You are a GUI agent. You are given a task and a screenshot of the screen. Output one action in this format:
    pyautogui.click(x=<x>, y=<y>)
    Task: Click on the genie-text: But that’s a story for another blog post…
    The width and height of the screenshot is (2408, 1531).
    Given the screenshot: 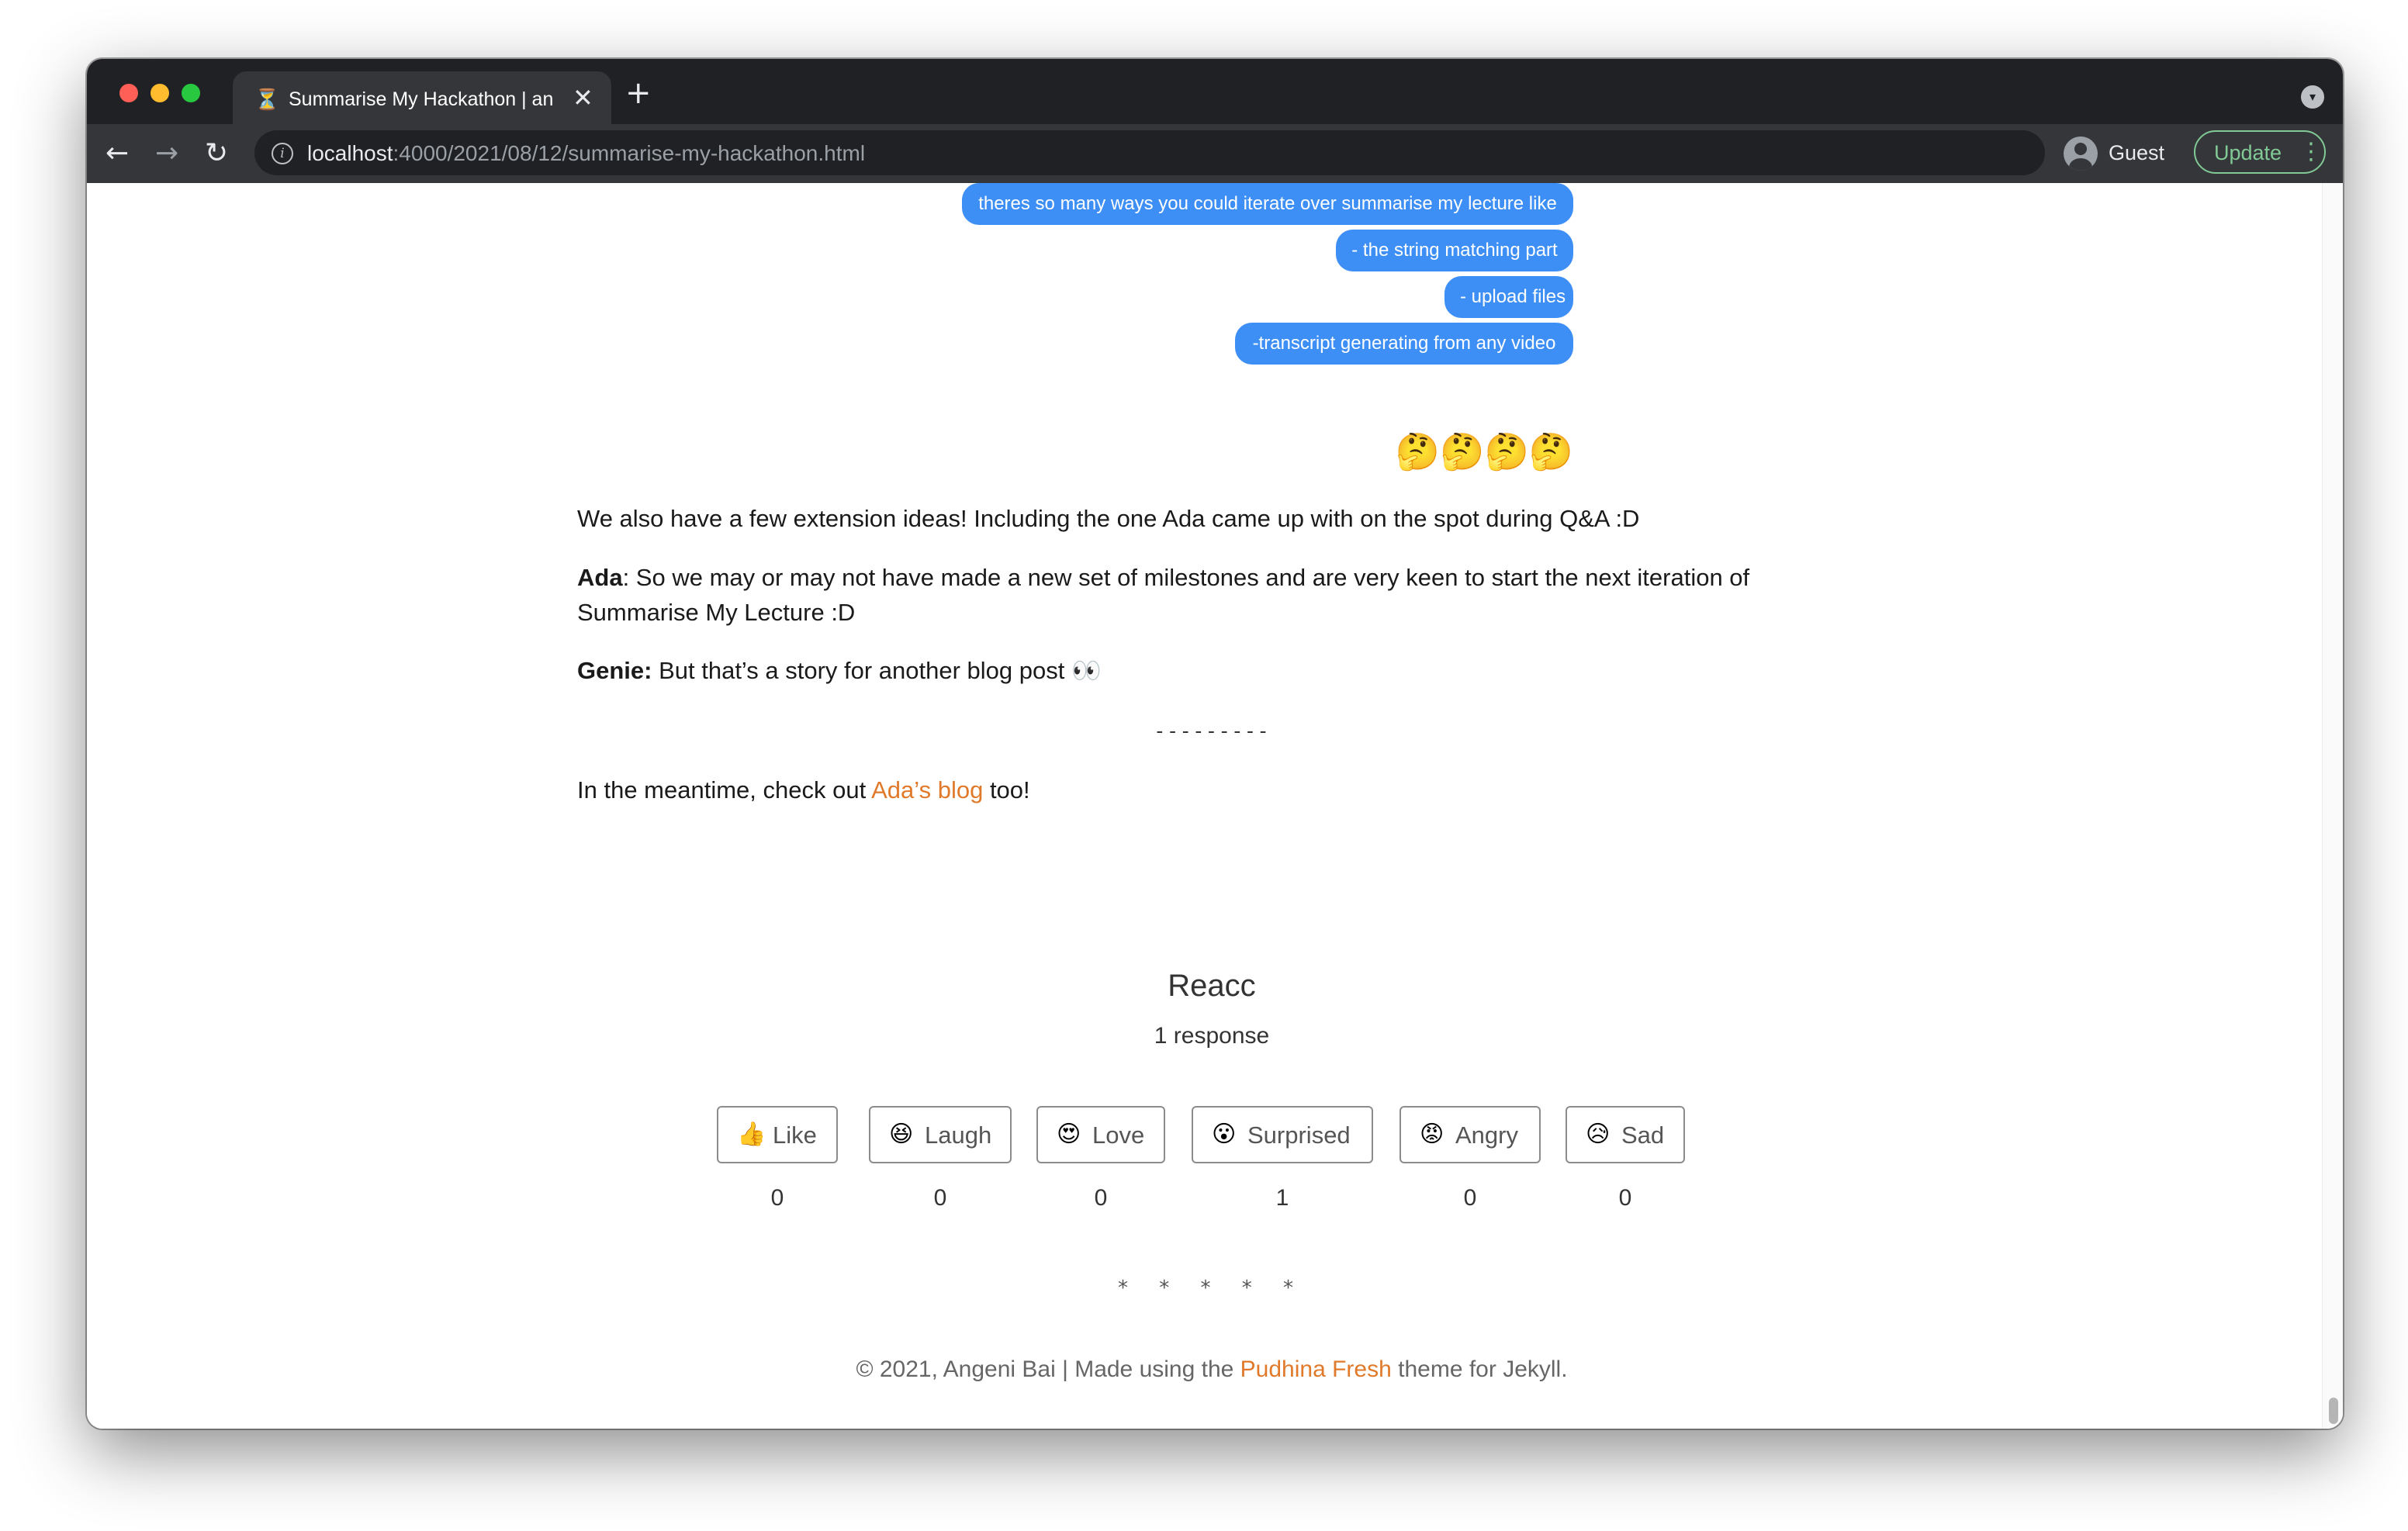 What is the action you would take?
    pyautogui.click(x=877, y=670)
    